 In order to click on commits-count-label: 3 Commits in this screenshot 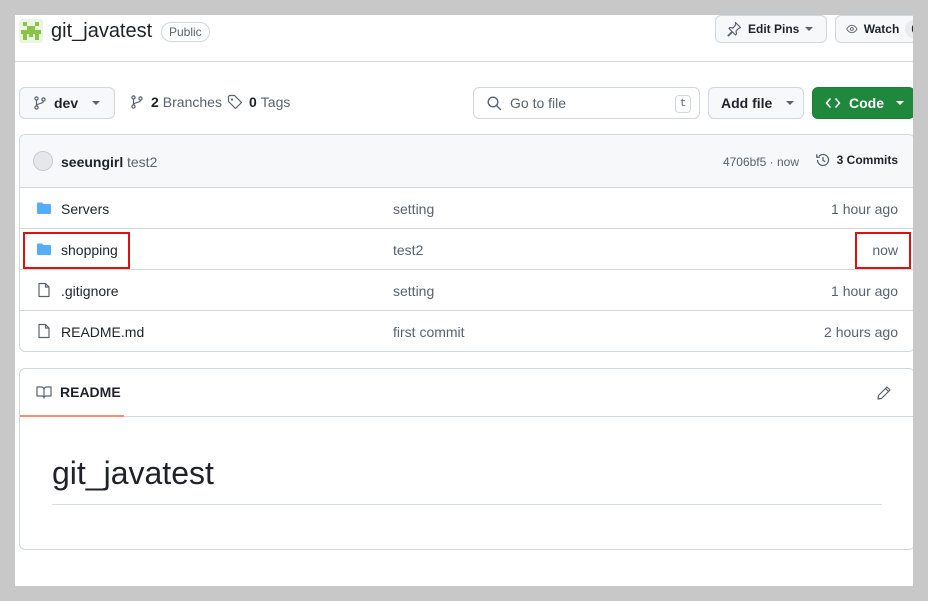, I will do `click(867, 160)`.